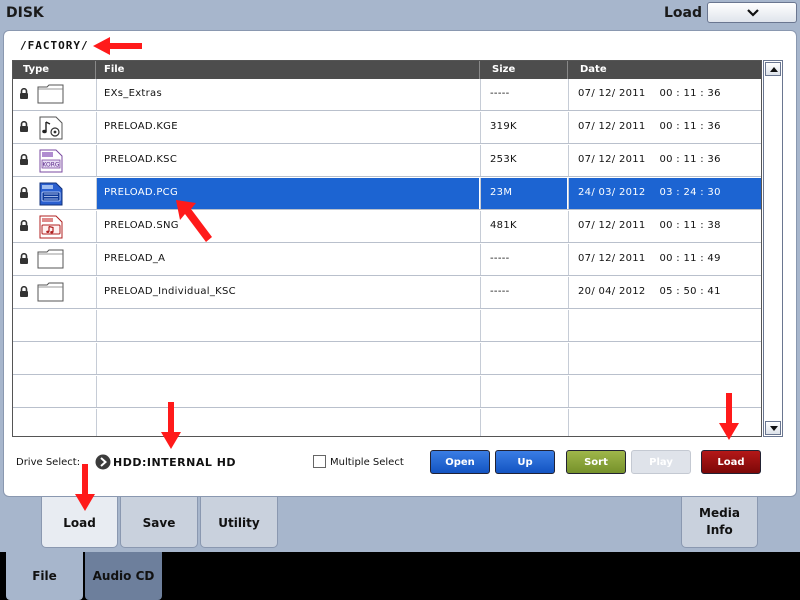  I want to click on drive-select-arrow-icon, so click(103, 462).